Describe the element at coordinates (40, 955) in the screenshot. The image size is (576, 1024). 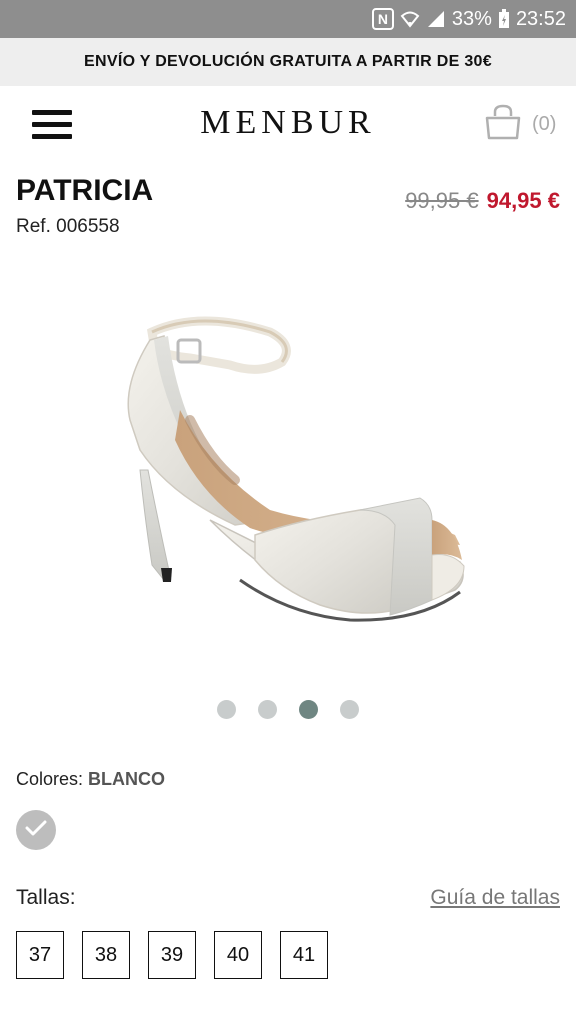
I see `size-option: 37` at that location.